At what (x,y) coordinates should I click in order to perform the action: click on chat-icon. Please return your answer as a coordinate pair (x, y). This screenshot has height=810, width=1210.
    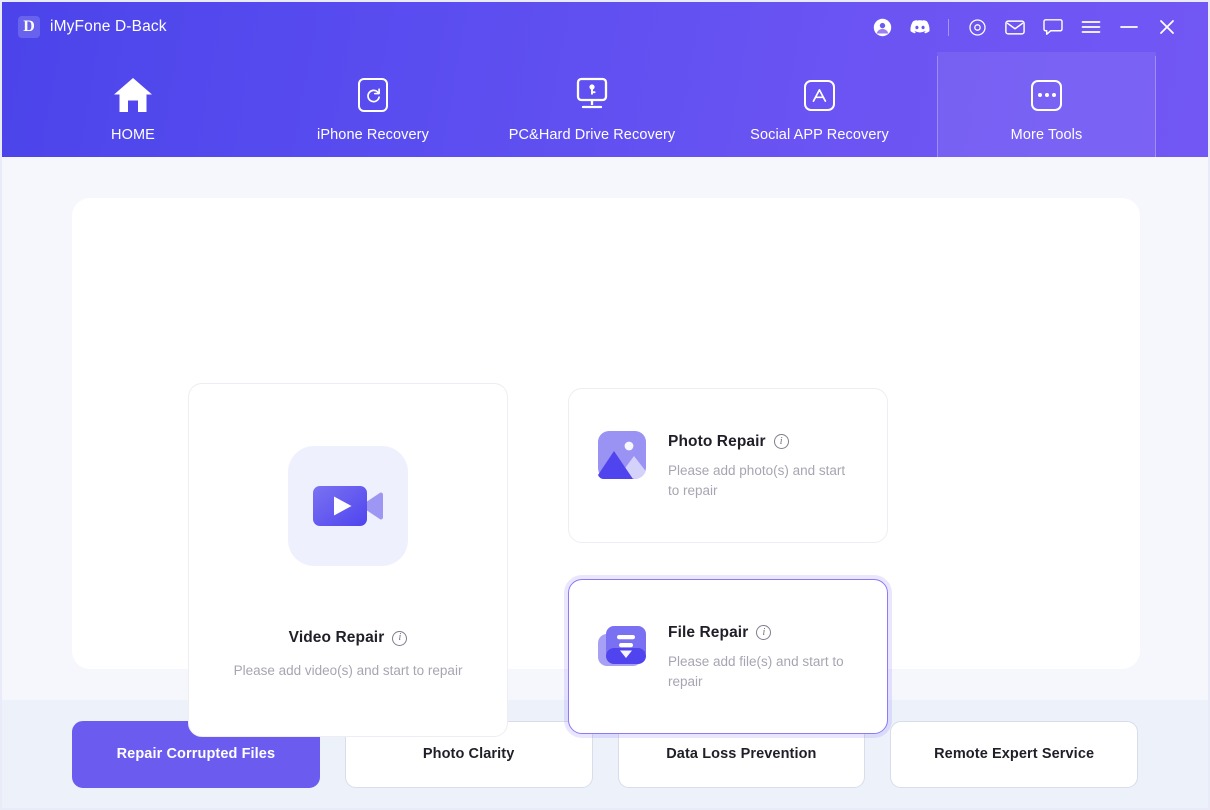
    Looking at the image, I should click on (1053, 27).